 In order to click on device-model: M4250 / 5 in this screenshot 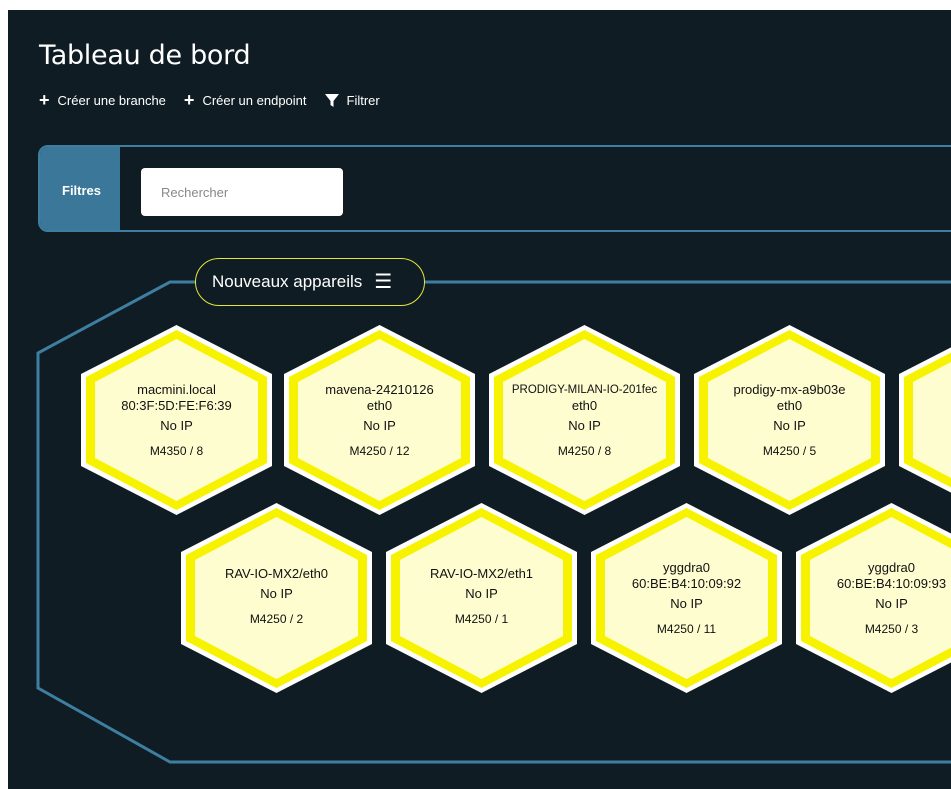, I will do `click(789, 451)`.